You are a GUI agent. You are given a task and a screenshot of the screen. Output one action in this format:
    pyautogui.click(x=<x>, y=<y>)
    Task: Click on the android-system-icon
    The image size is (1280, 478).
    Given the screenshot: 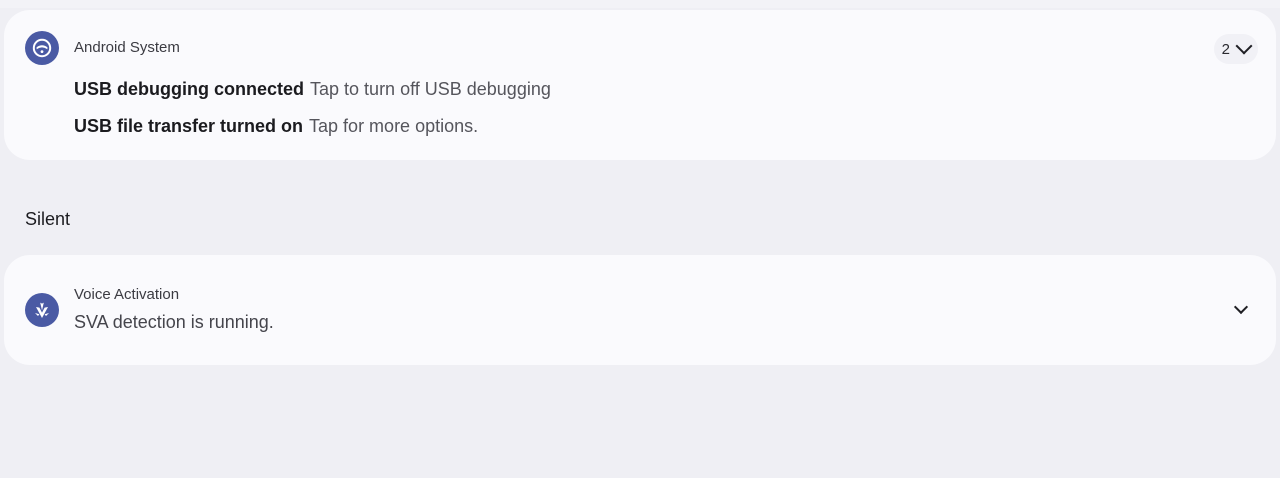 What is the action you would take?
    pyautogui.click(x=42, y=48)
    